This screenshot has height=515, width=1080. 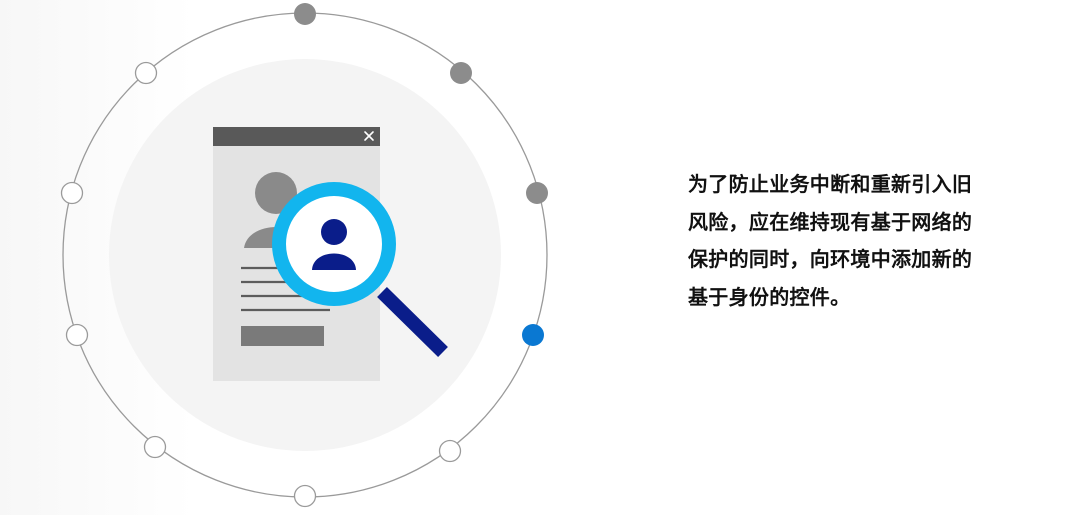 What do you see at coordinates (296, 136) in the screenshot?
I see `profile-card-titlebar` at bounding box center [296, 136].